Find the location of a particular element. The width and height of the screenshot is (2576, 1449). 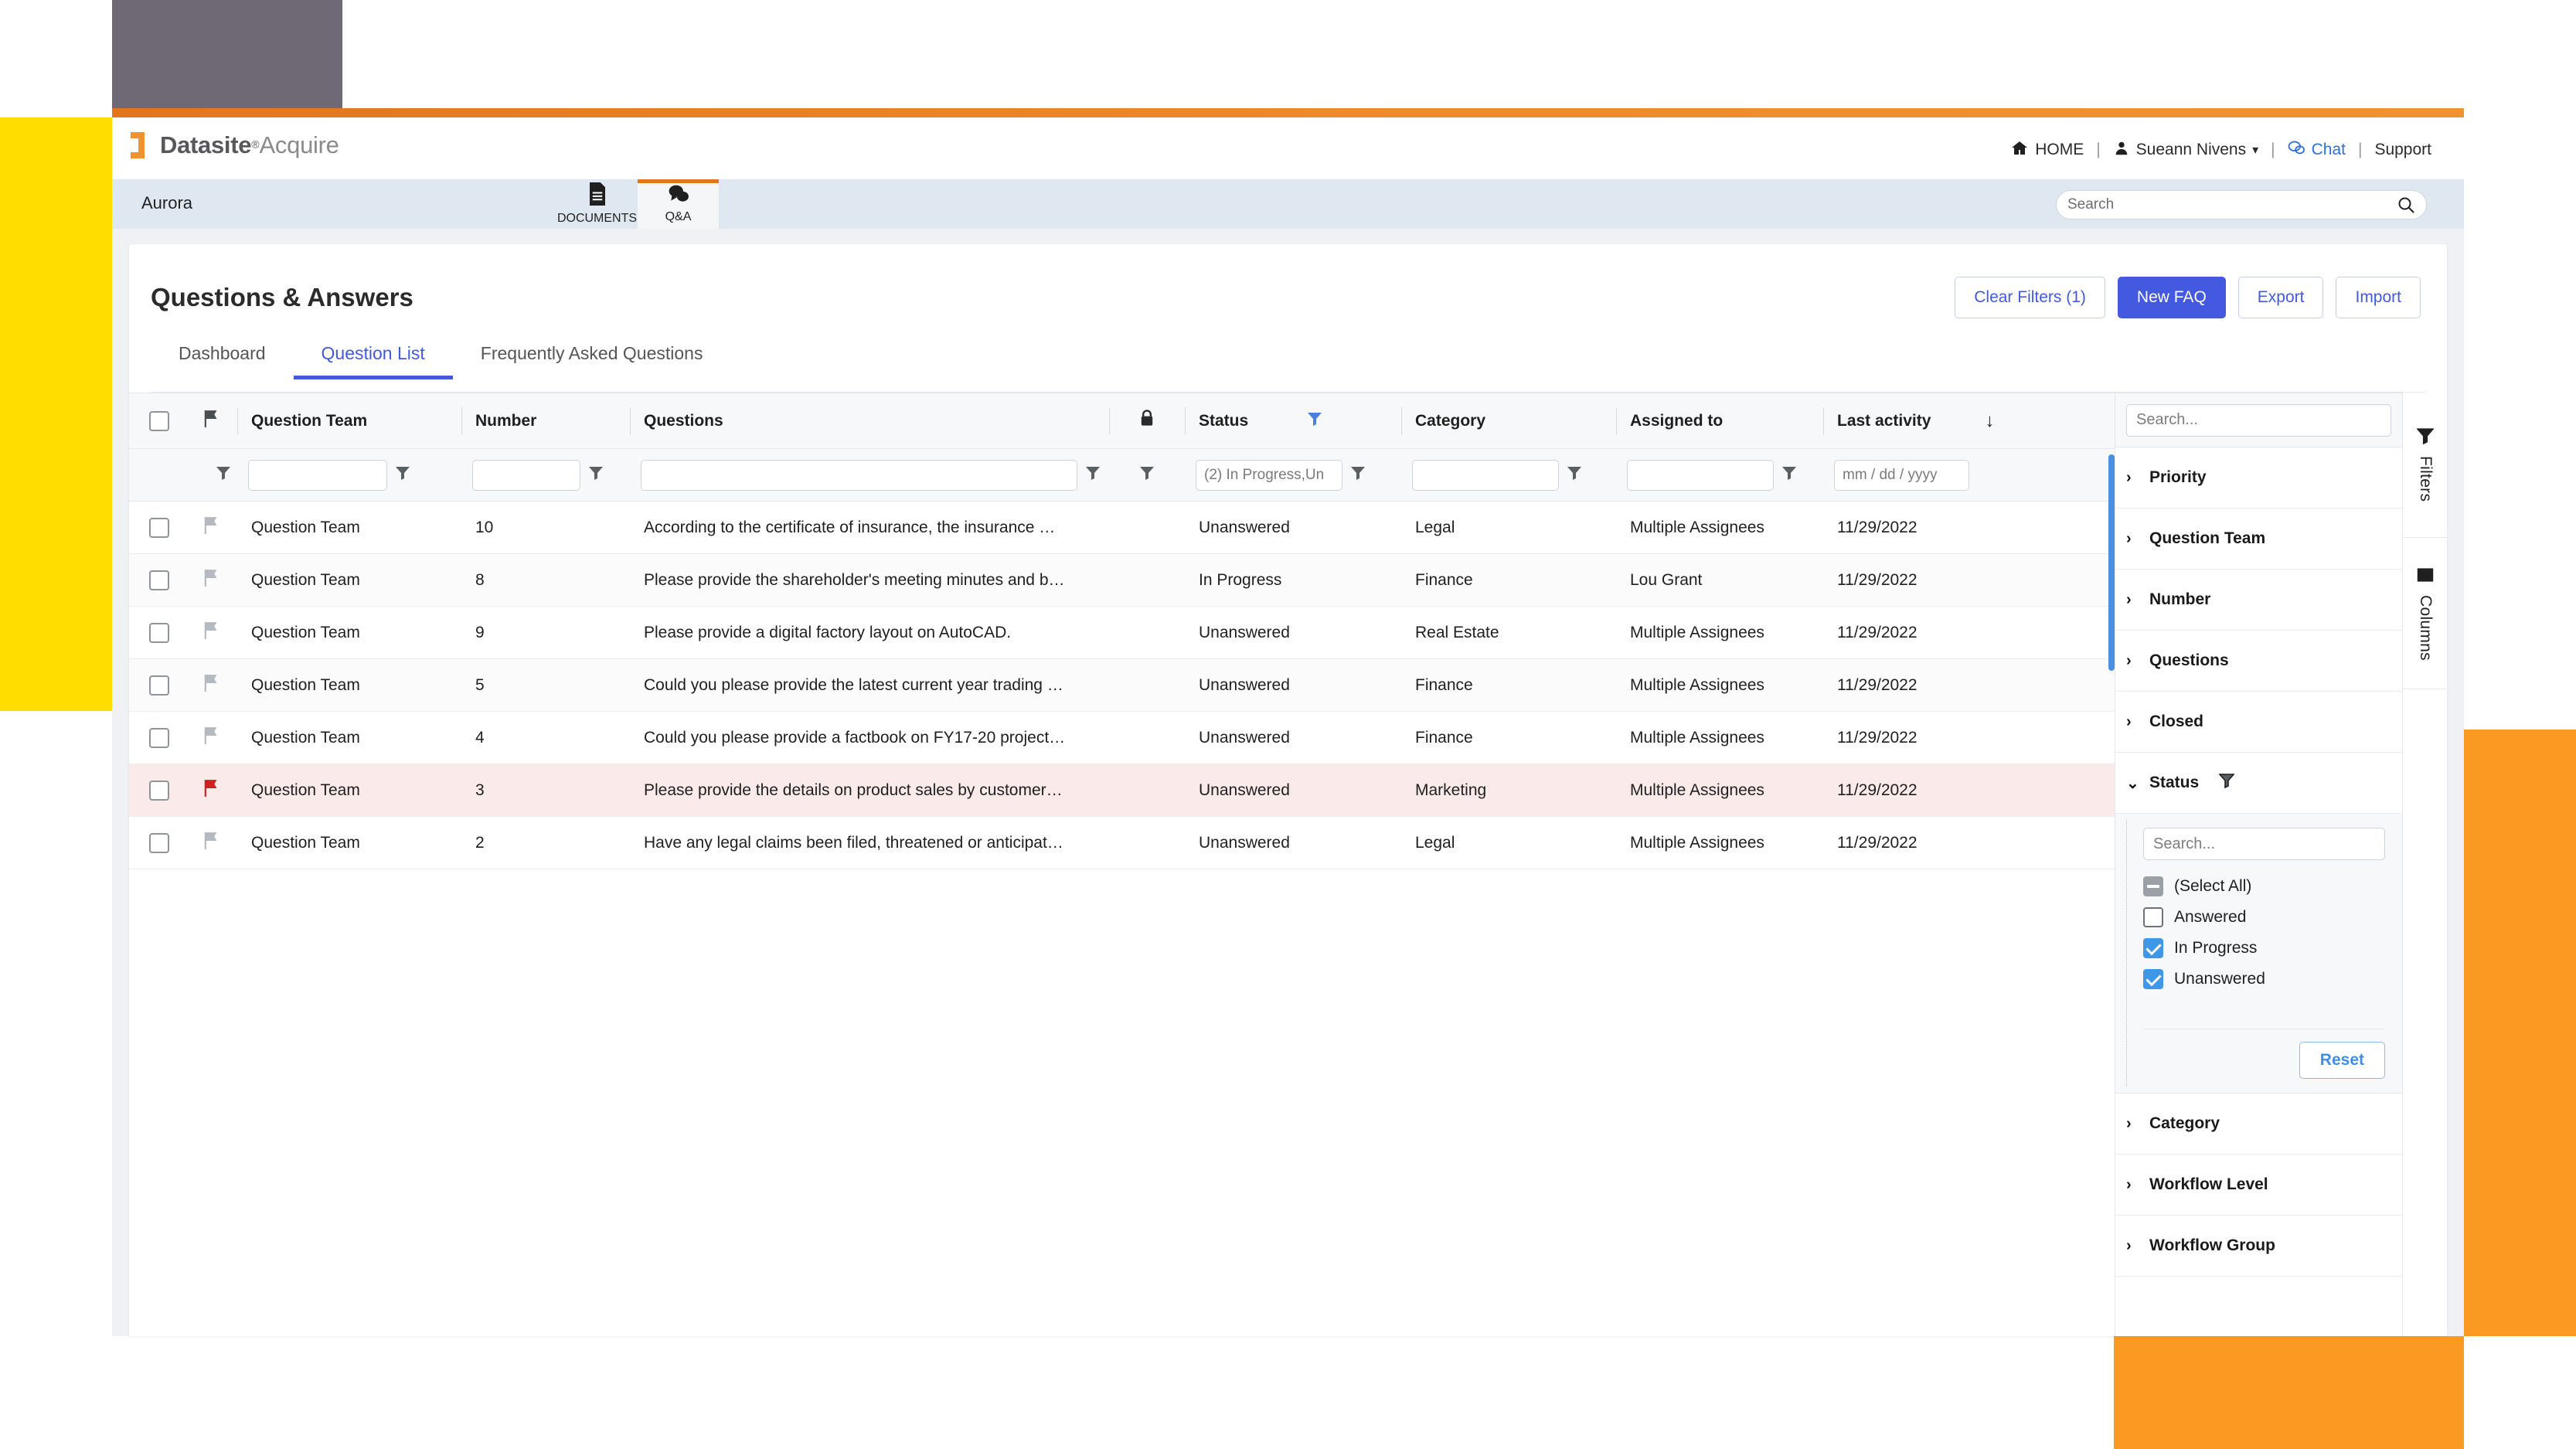

sort-descending-icon: ↓ is located at coordinates (1989, 421).